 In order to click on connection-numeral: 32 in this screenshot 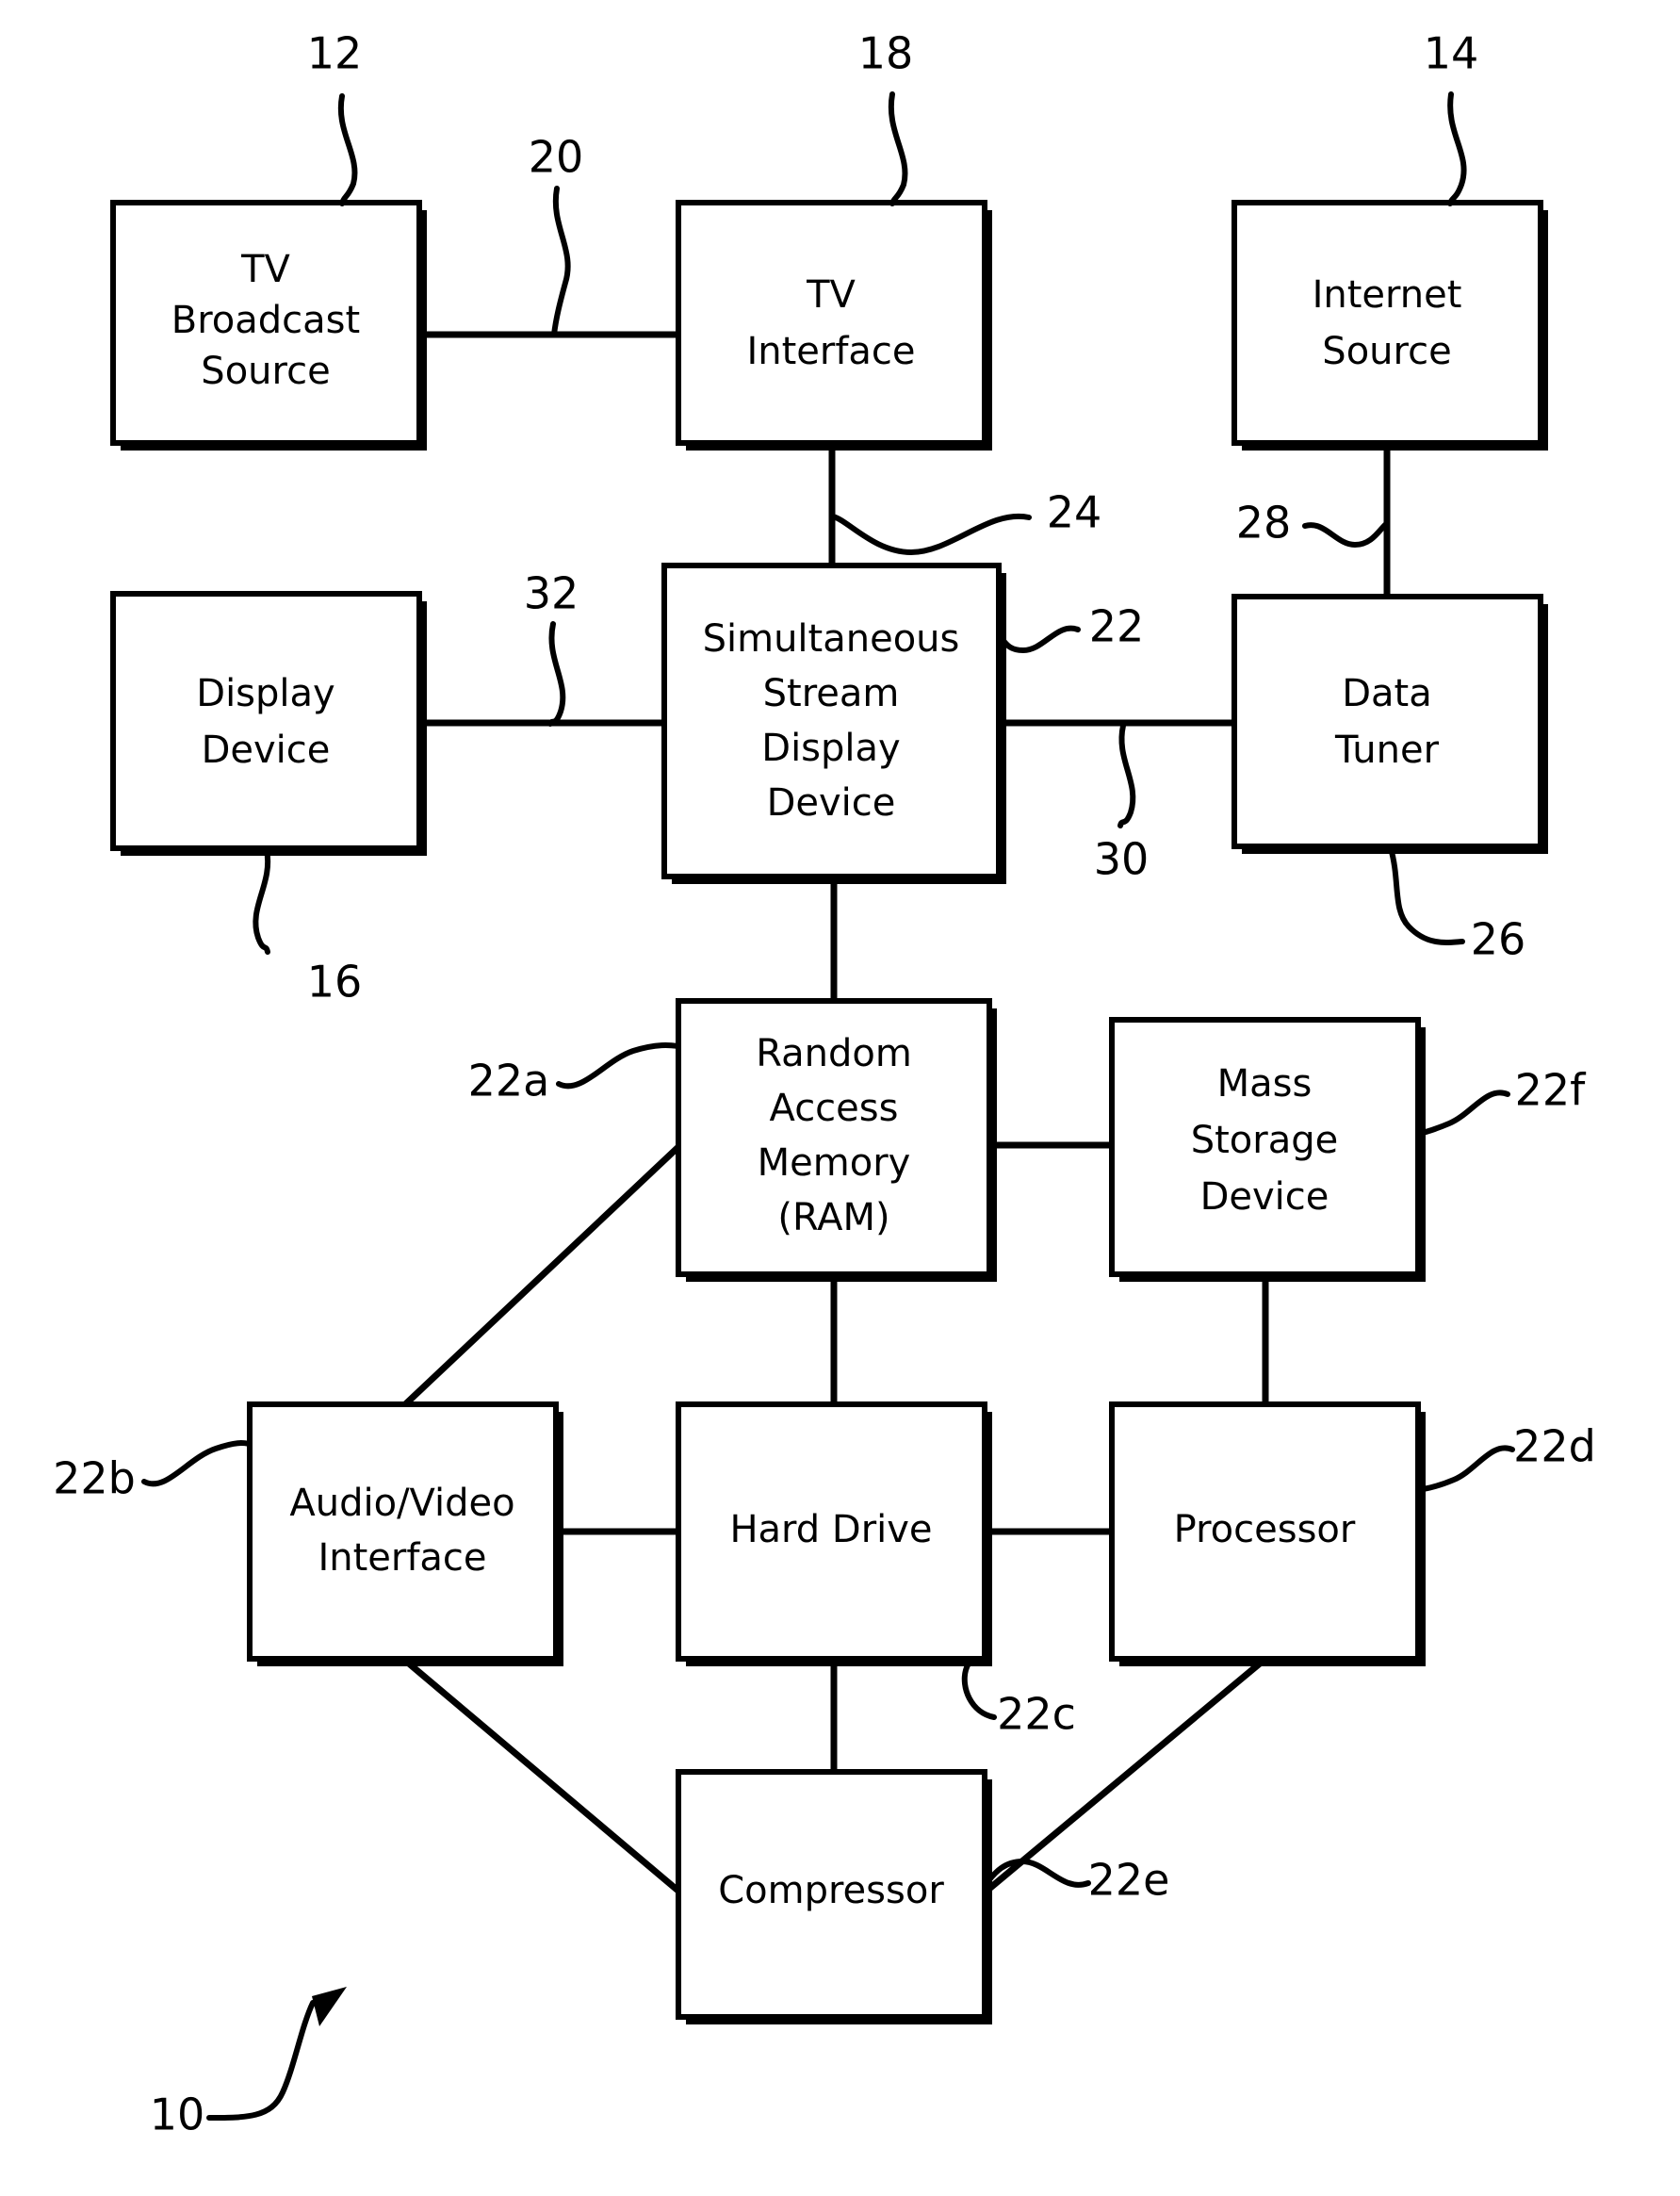, I will do `click(551, 593)`.